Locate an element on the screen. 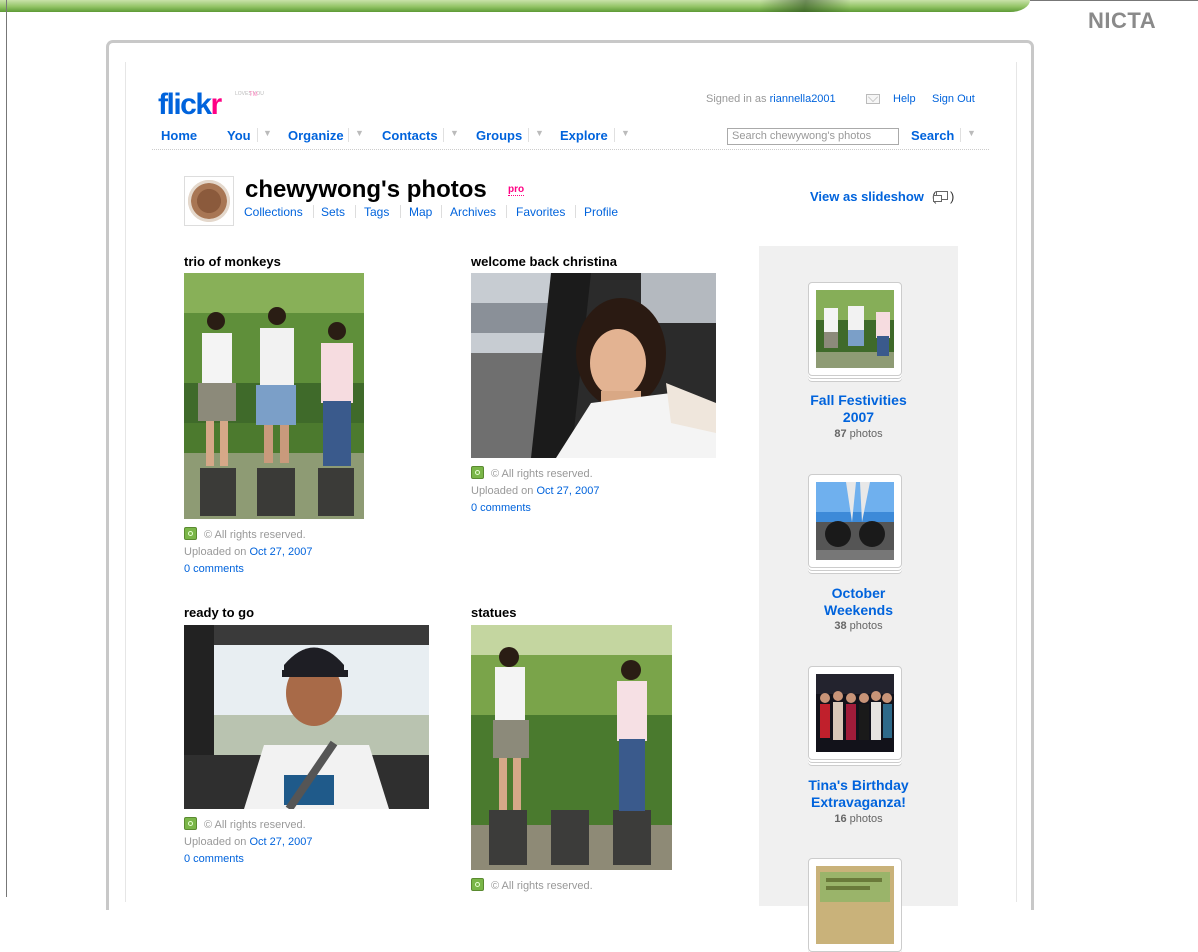  photo-title: welcome back christina is located at coordinates (544, 261).